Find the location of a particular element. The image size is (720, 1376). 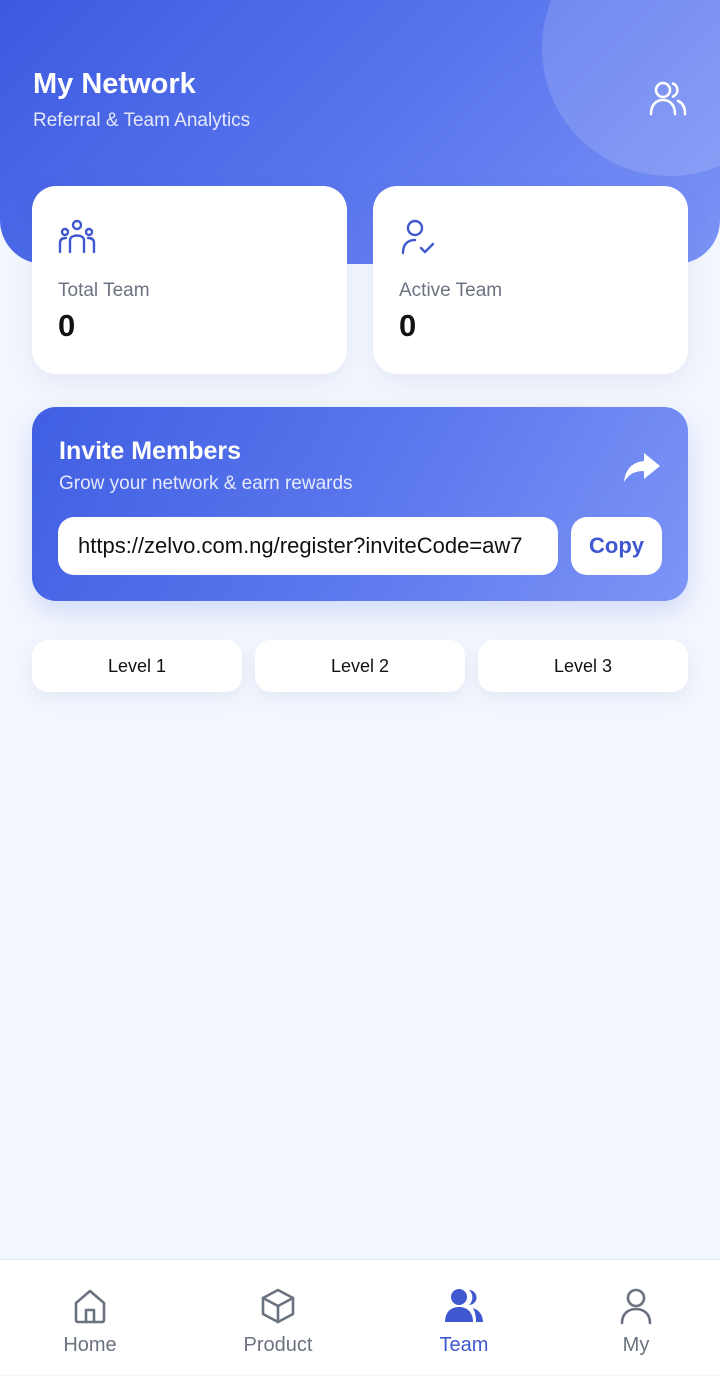

user-check-icon is located at coordinates (418, 237).